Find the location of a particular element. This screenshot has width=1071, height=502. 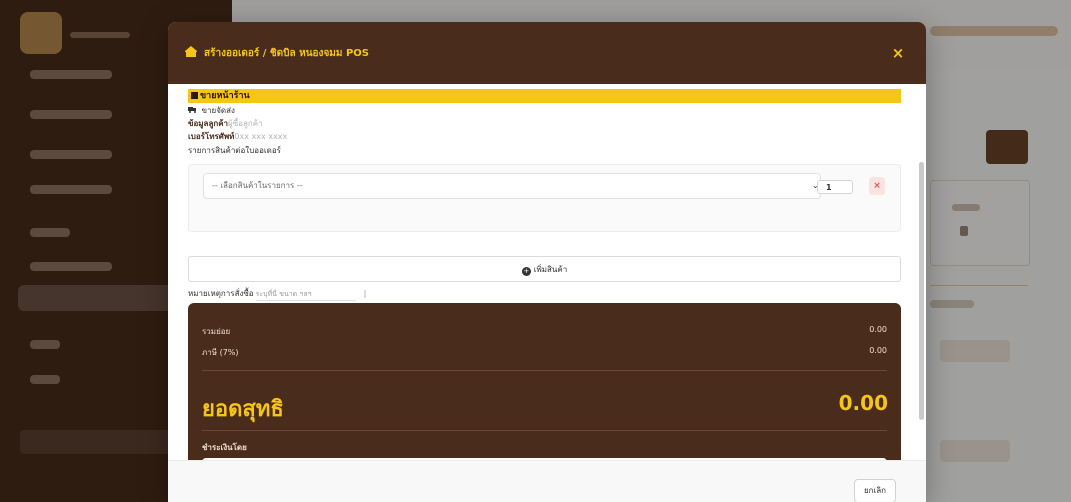

add-product-button: + เพิ่มสินค้า is located at coordinates (544, 269).